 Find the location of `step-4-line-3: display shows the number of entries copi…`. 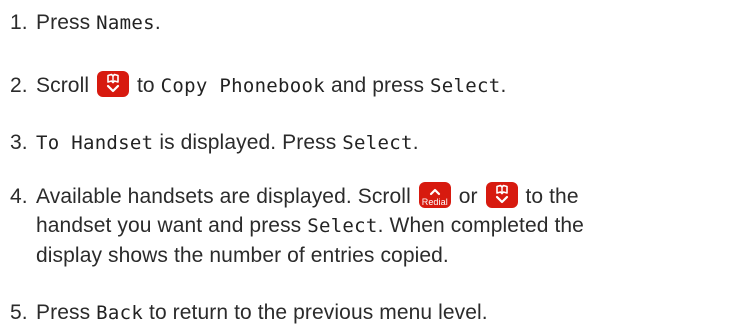

step-4-line-3: display shows the number of entries copi… is located at coordinates (368, 255).